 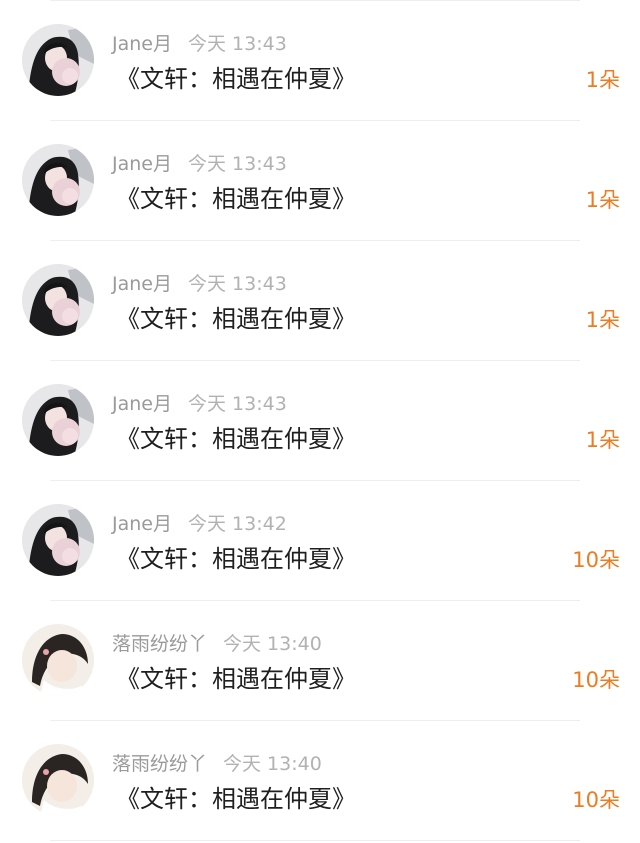 What do you see at coordinates (320, 540) in the screenshot?
I see `list-item: Jane月 今天 13:42 《文轩：相遇在仲夏》 10朵` at bounding box center [320, 540].